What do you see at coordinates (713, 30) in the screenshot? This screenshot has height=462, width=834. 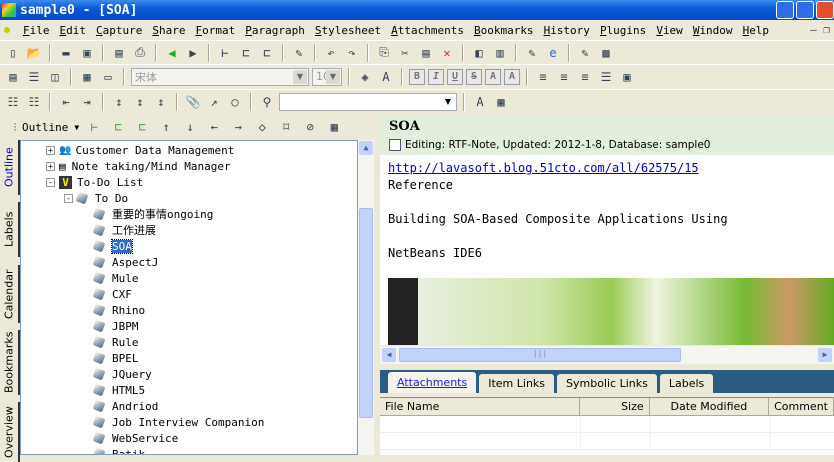 I see `menu-window: Window` at bounding box center [713, 30].